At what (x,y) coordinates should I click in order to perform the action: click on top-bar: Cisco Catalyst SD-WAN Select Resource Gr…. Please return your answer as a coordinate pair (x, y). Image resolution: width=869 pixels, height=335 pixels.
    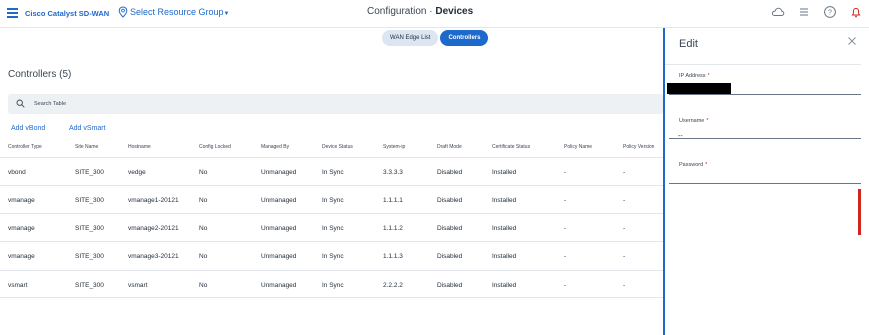
    Looking at the image, I should click on (434, 14).